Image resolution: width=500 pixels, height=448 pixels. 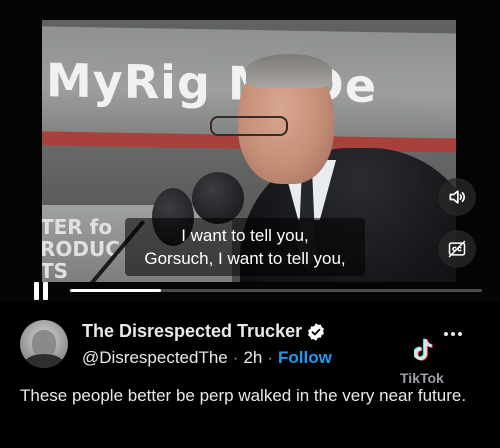 I want to click on video-progress-bar, so click(x=276, y=290).